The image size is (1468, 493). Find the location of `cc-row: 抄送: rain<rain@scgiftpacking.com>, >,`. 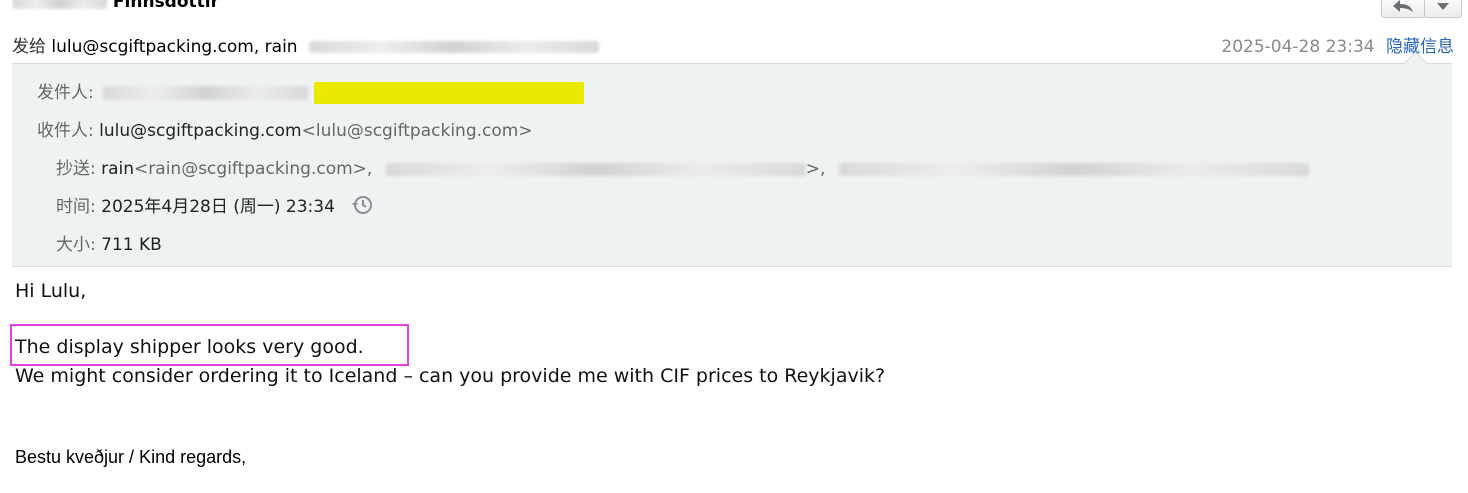

cc-row: 抄送: rain<rain@scgiftpacking.com>, >, is located at coordinates (682, 166).